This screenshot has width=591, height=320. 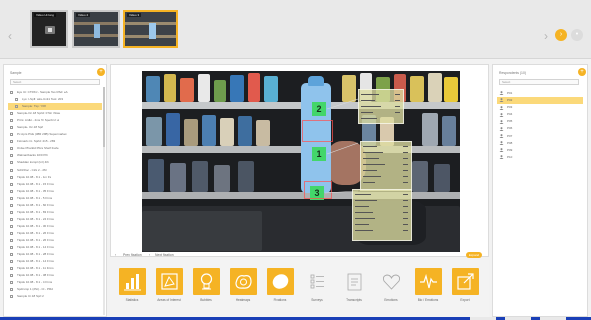 What do you see at coordinates (55, 162) in the screenshot?
I see `sample-tree-item: Shaddan ksmpl (tnI) 4th` at bounding box center [55, 162].